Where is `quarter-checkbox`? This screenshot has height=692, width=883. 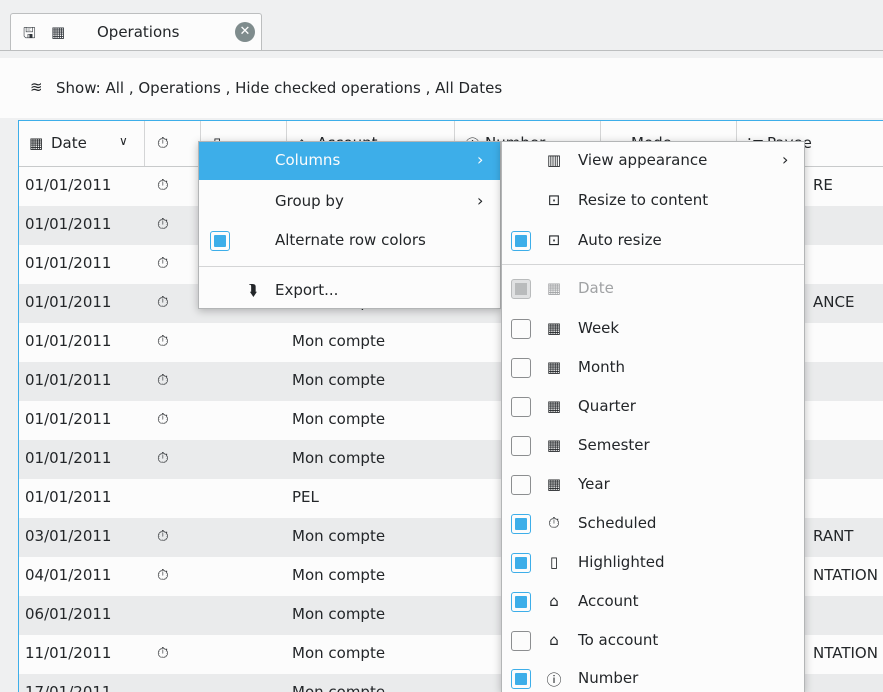
quarter-checkbox is located at coordinates (521, 407).